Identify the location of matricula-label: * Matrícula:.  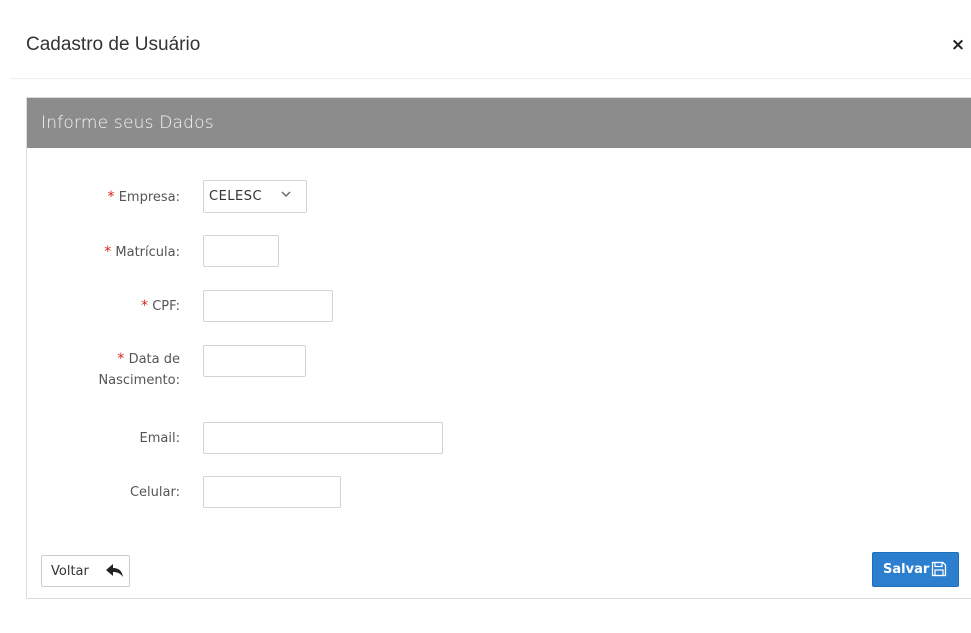
(142, 252).